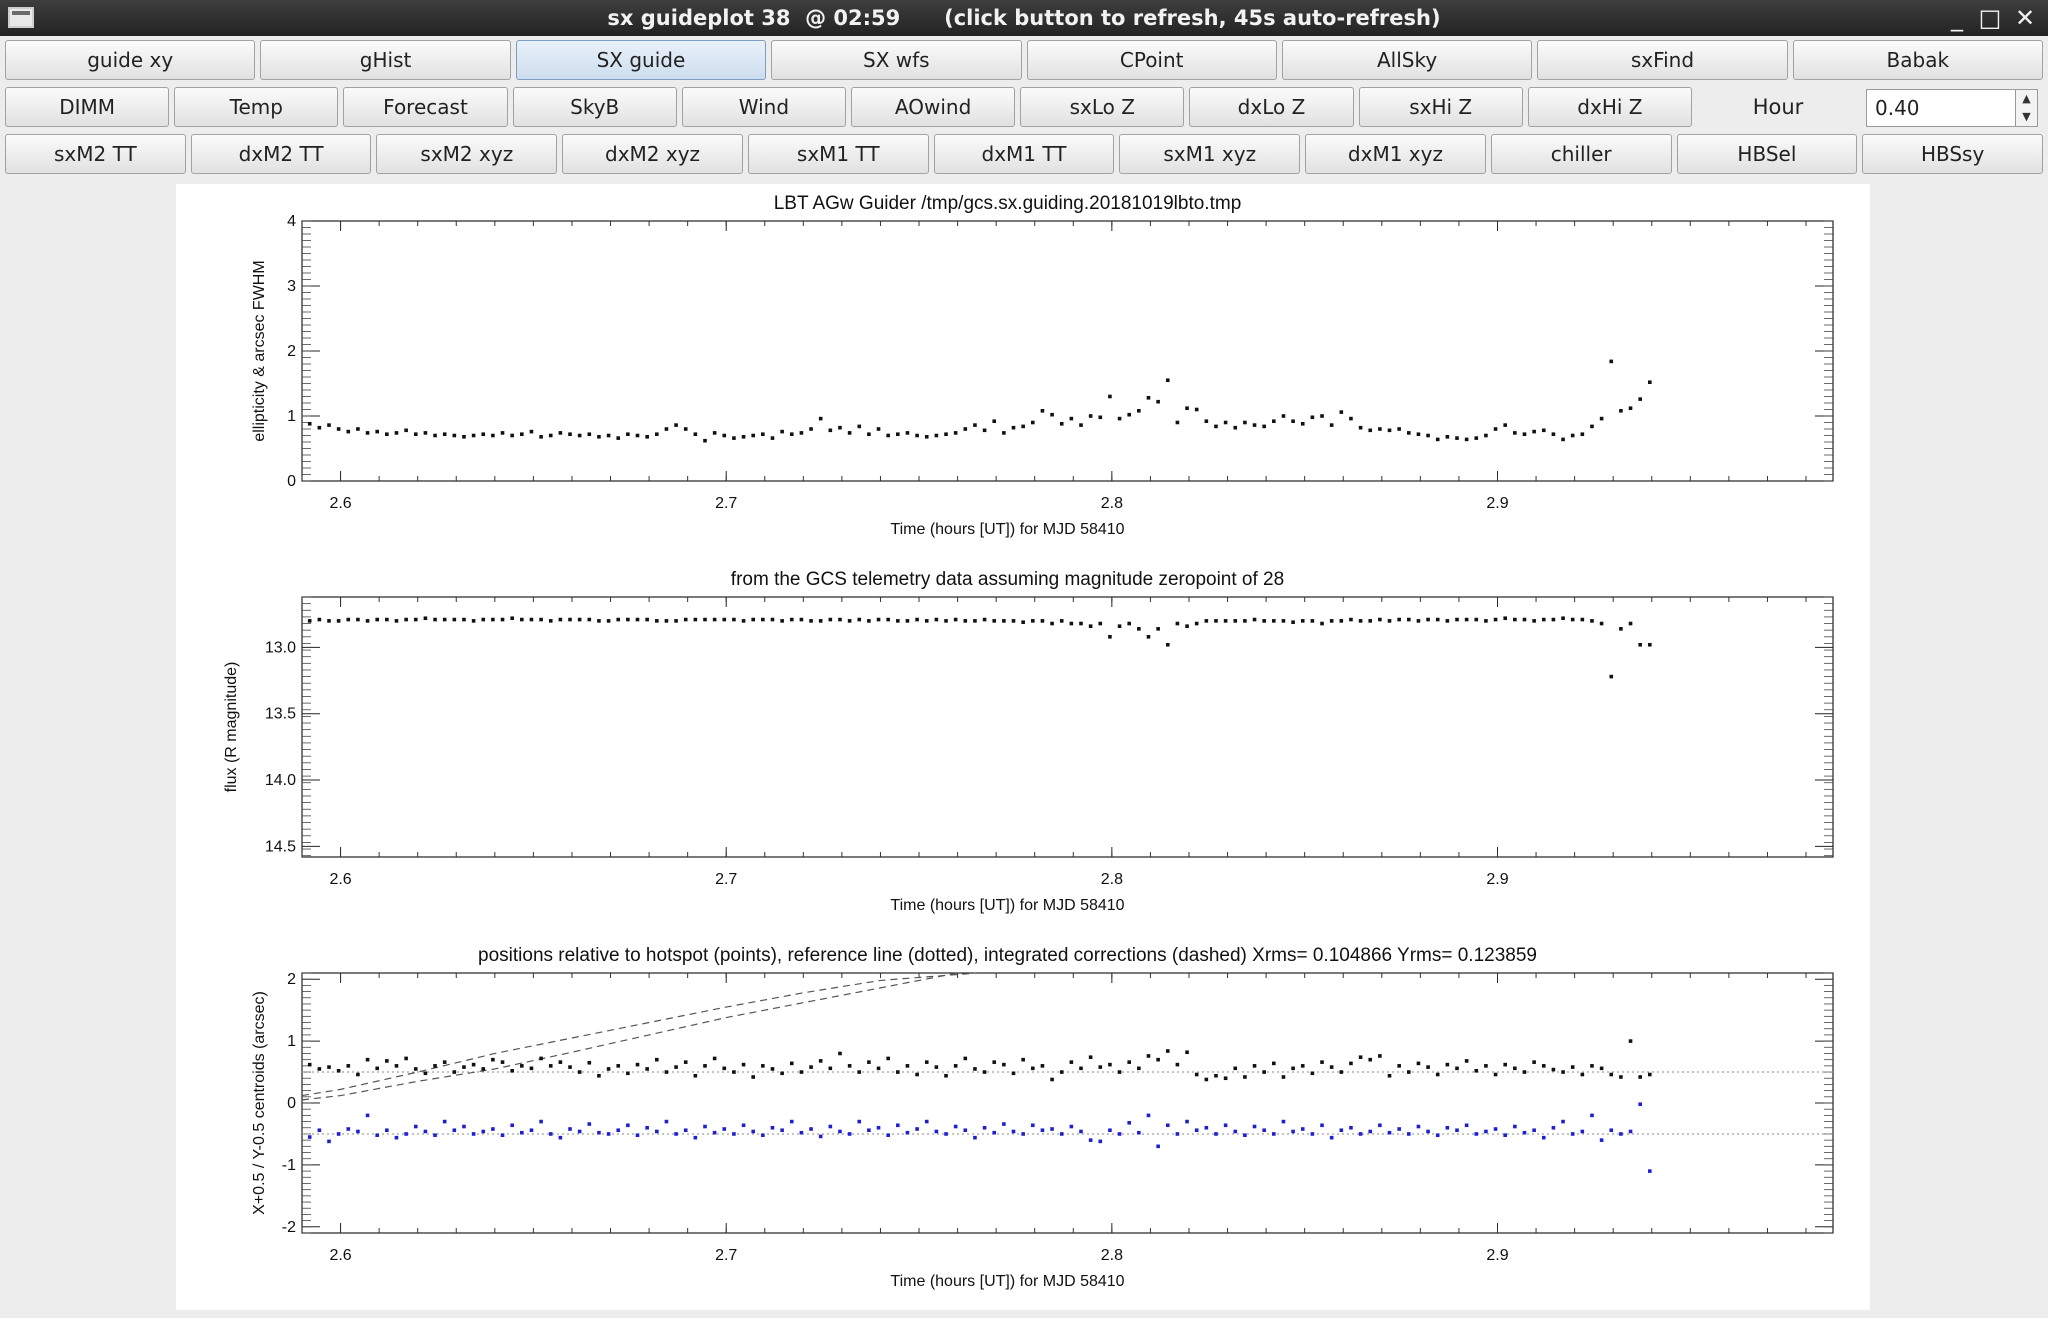 The height and width of the screenshot is (1318, 2048). What do you see at coordinates (291, 221) in the screenshot?
I see `y-tick-label-4: 4` at bounding box center [291, 221].